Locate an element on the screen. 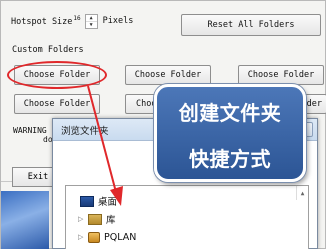 Image resolution: width=326 pixels, height=249 pixels. hotspot-spinner: ▲ ▼ is located at coordinates (91, 21).